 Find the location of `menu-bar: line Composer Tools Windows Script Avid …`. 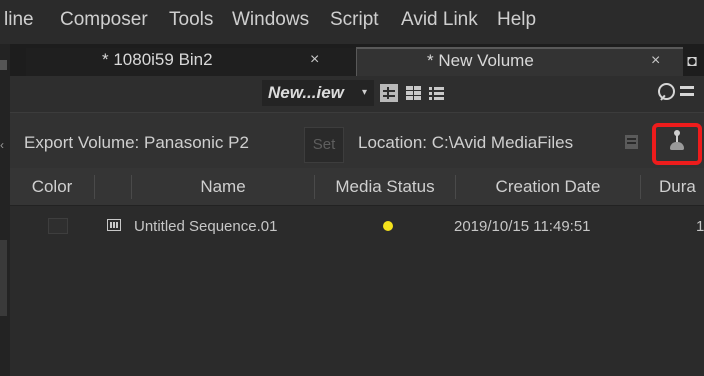

menu-bar: line Composer Tools Windows Script Avid … is located at coordinates (352, 22).